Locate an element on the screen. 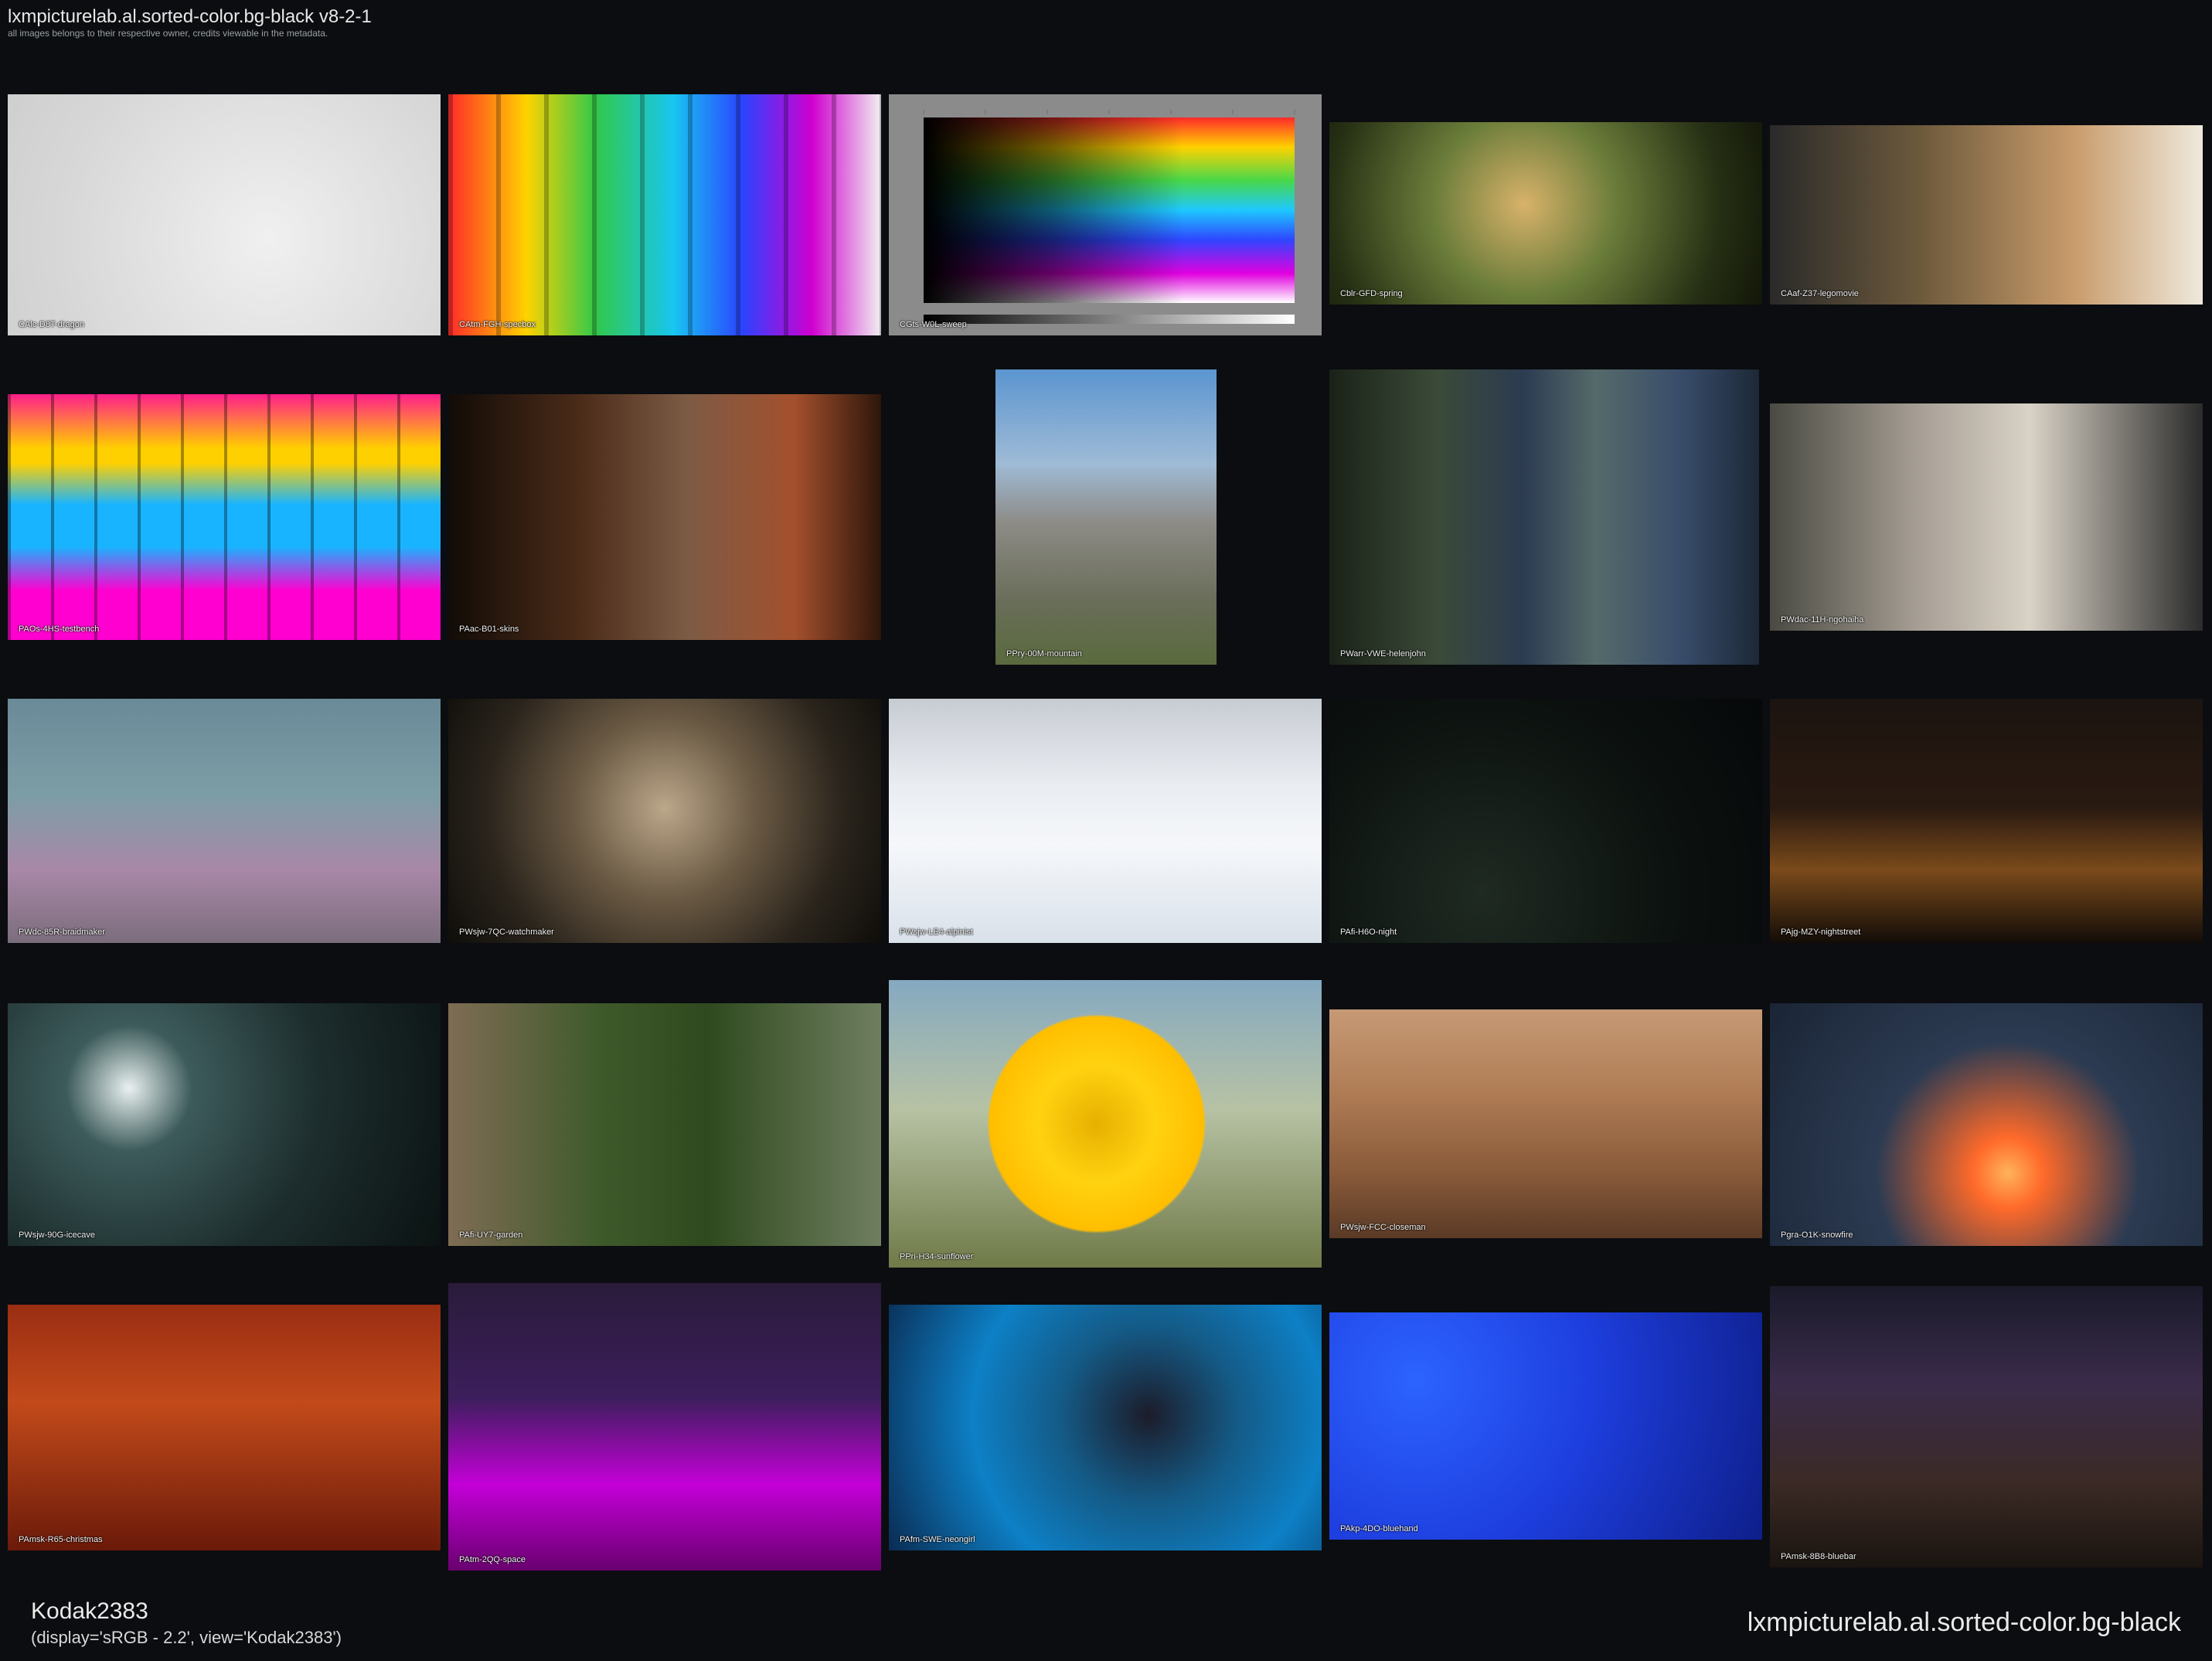 The height and width of the screenshot is (1661, 2212). collection-name: lxmpicturelab.al.sorted-color.bg-black is located at coordinates (1964, 1623).